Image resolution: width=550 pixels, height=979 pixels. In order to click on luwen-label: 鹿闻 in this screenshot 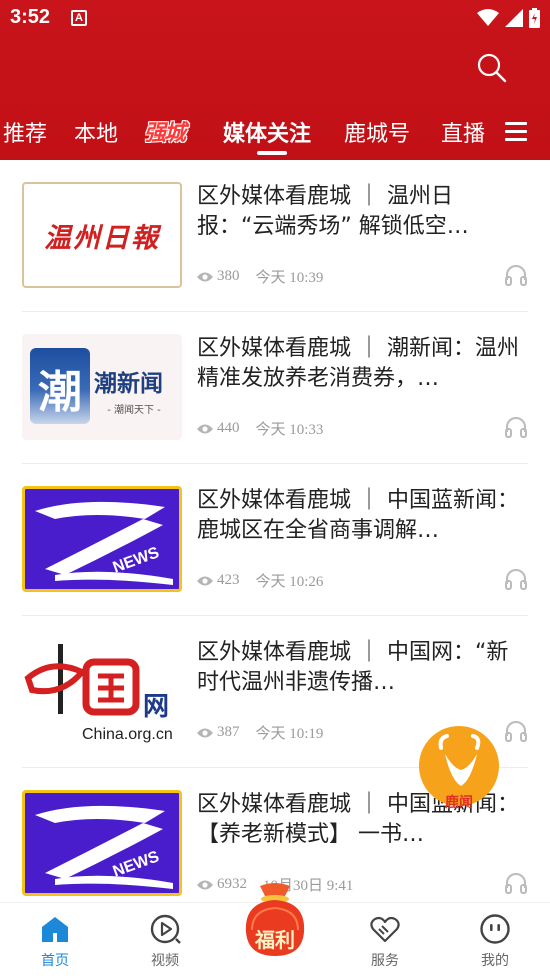, I will do `click(459, 803)`.